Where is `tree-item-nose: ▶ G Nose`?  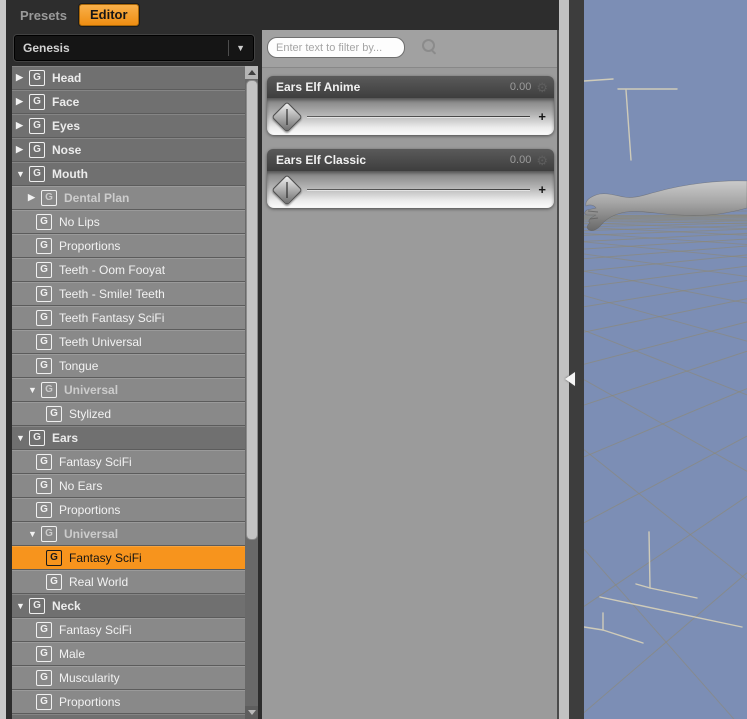 tree-item-nose: ▶ G Nose is located at coordinates (128, 150).